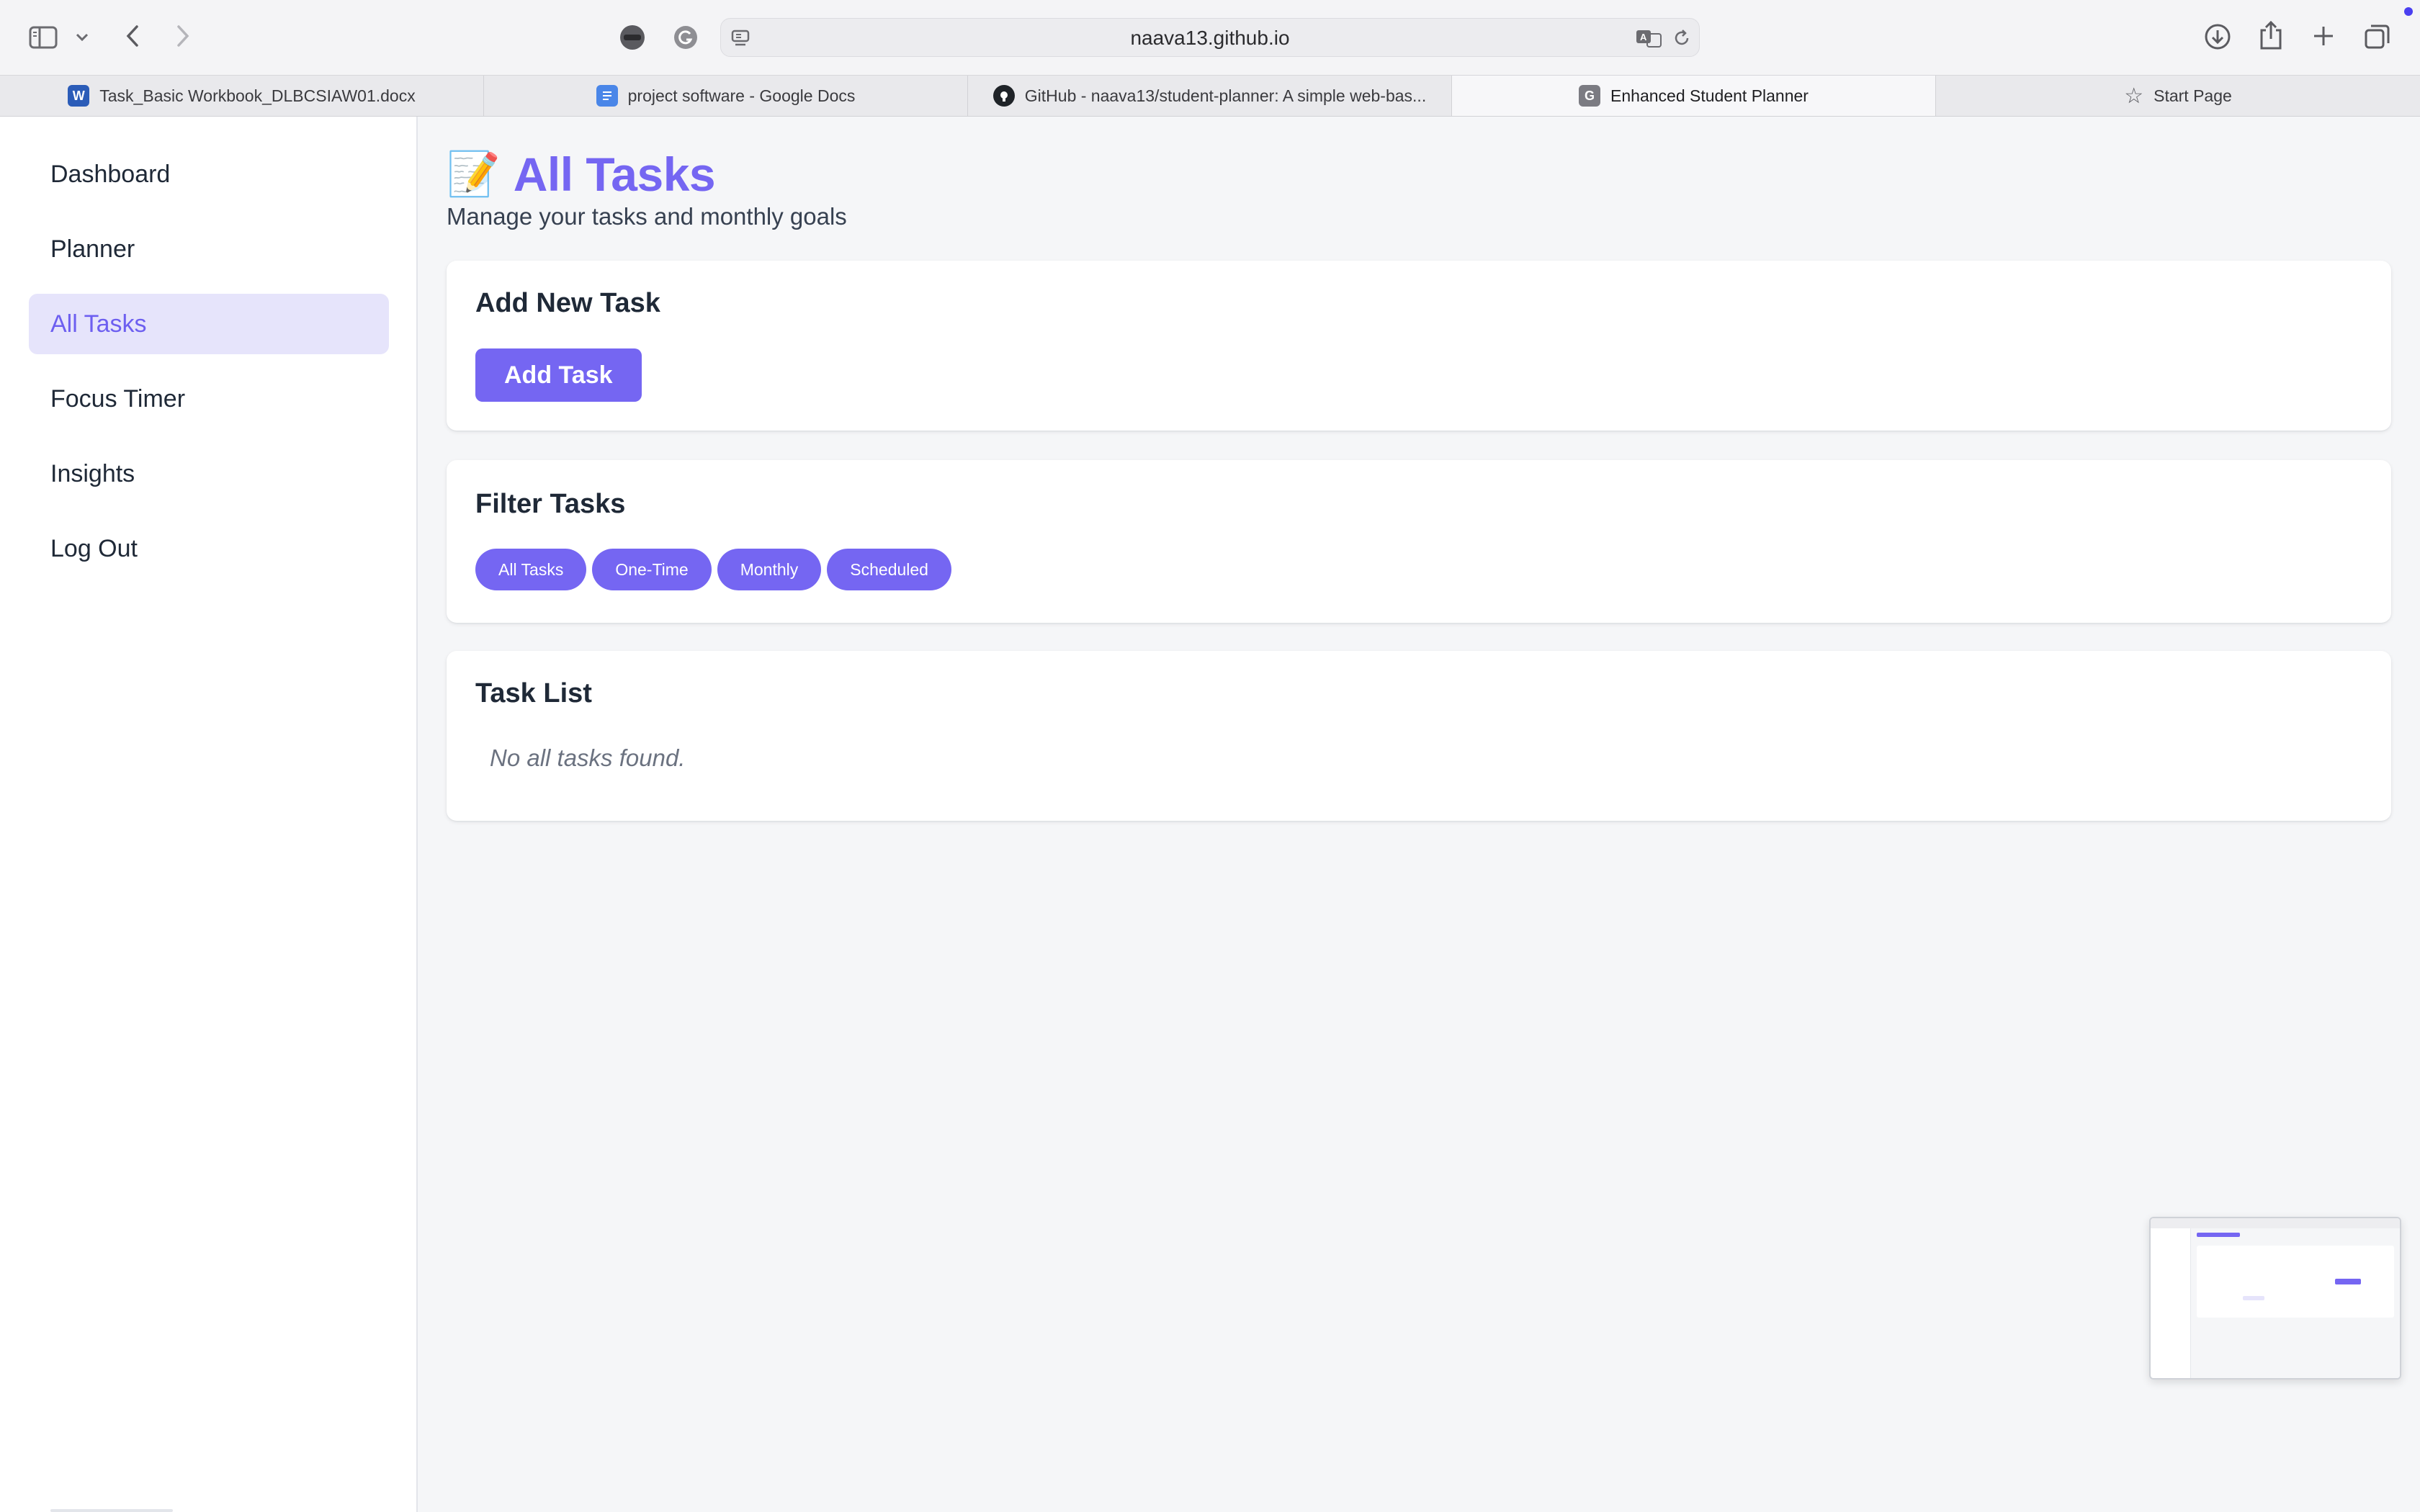 Image resolution: width=2420 pixels, height=1512 pixels. What do you see at coordinates (889, 569) in the screenshot?
I see `filter-scheduled-button: Scheduled` at bounding box center [889, 569].